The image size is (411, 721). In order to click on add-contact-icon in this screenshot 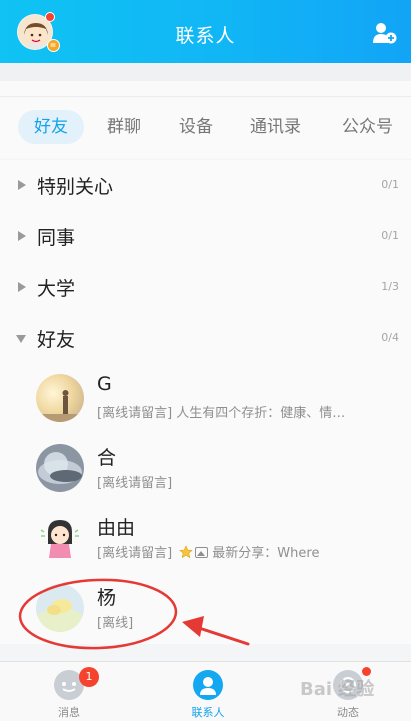, I will do `click(385, 33)`.